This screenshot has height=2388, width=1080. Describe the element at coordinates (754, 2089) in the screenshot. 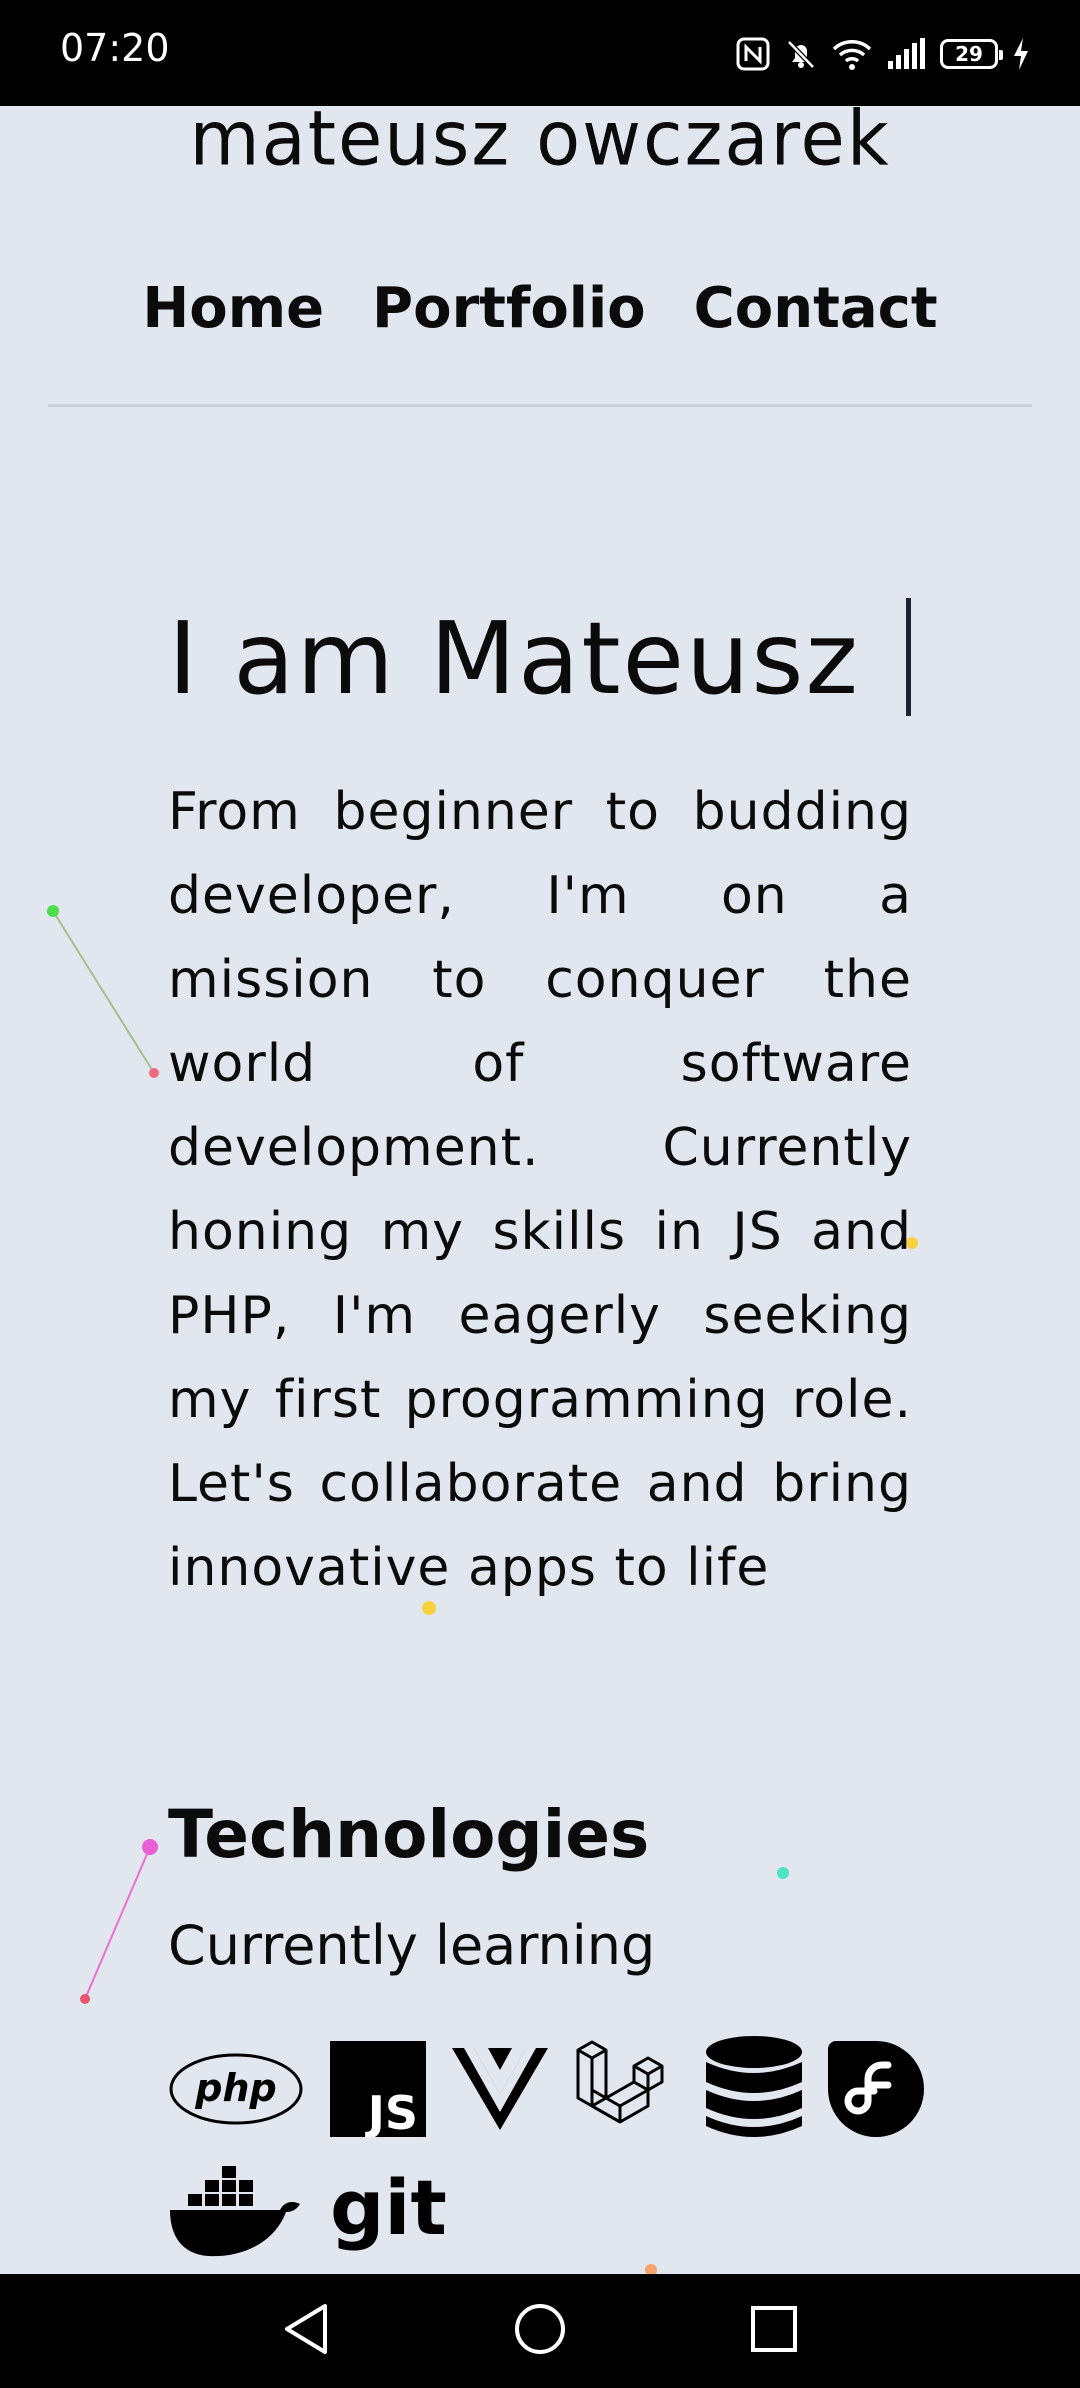

I see `database-icon` at that location.